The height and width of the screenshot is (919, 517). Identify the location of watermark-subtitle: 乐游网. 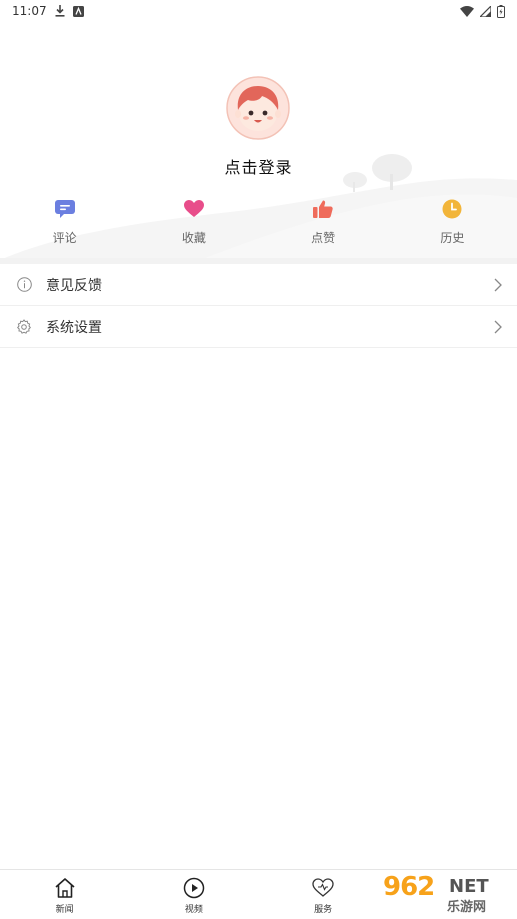
(467, 907).